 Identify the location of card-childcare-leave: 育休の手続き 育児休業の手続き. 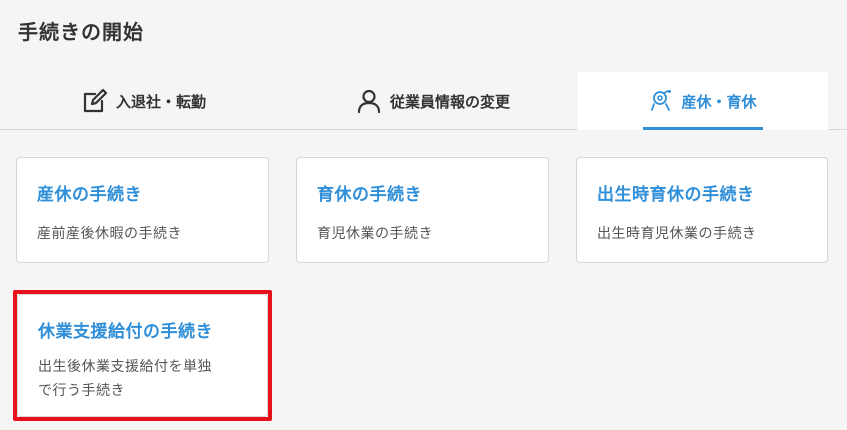
(422, 210).